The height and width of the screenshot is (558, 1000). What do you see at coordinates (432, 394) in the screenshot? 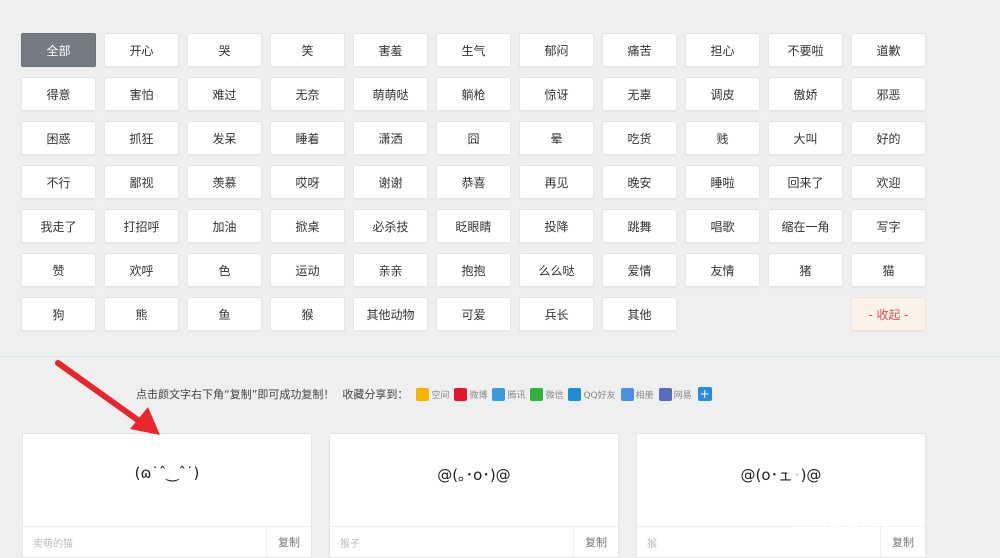
I see `share-item: 空间` at bounding box center [432, 394].